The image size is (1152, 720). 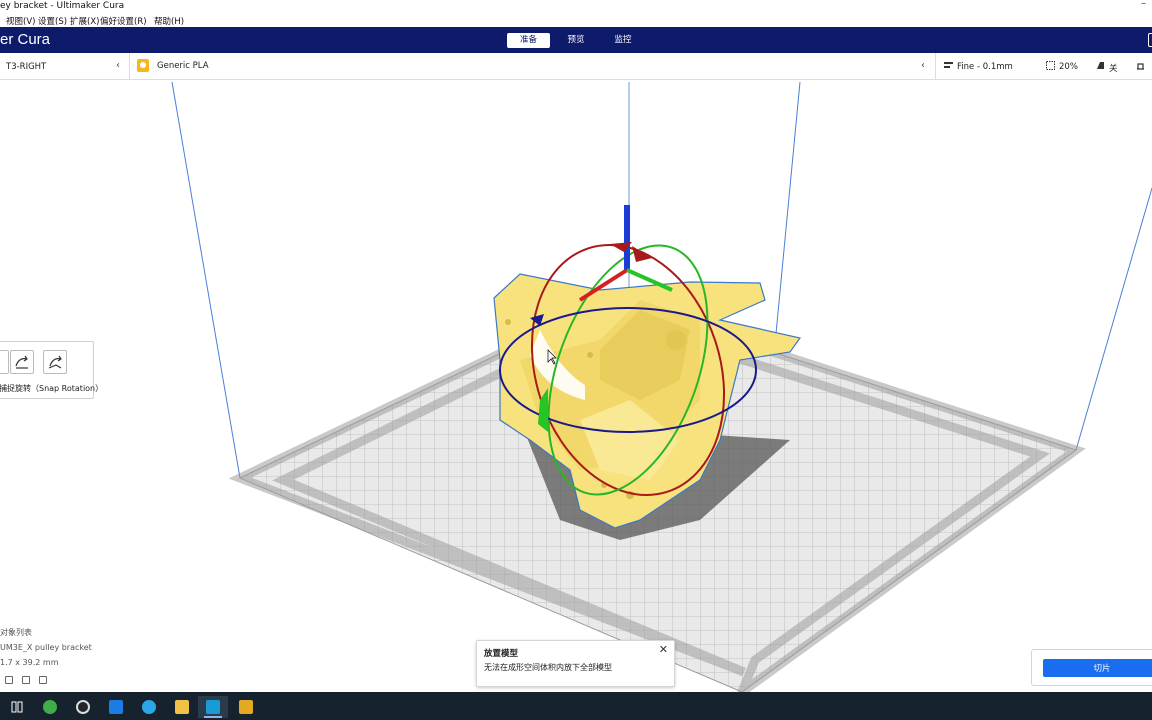 I want to click on infill-icon, so click(x=1050, y=65).